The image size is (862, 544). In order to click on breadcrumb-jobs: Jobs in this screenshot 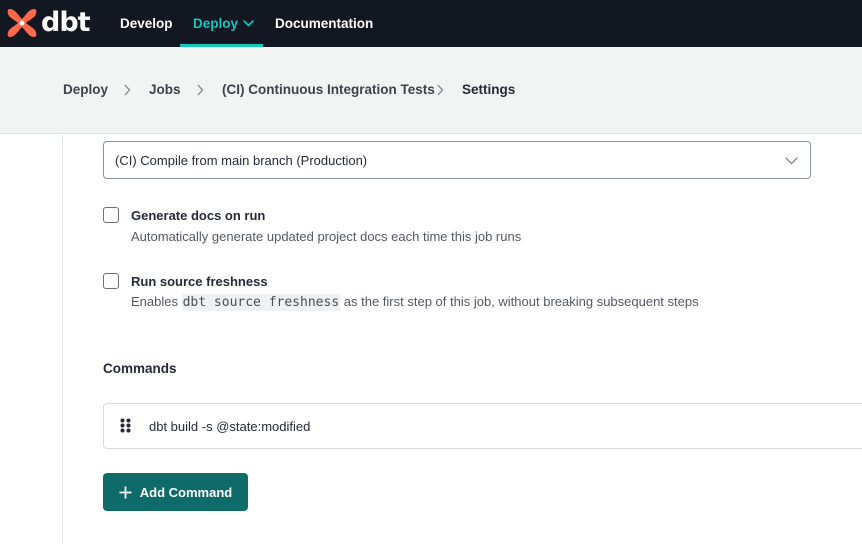, I will do `click(165, 89)`.